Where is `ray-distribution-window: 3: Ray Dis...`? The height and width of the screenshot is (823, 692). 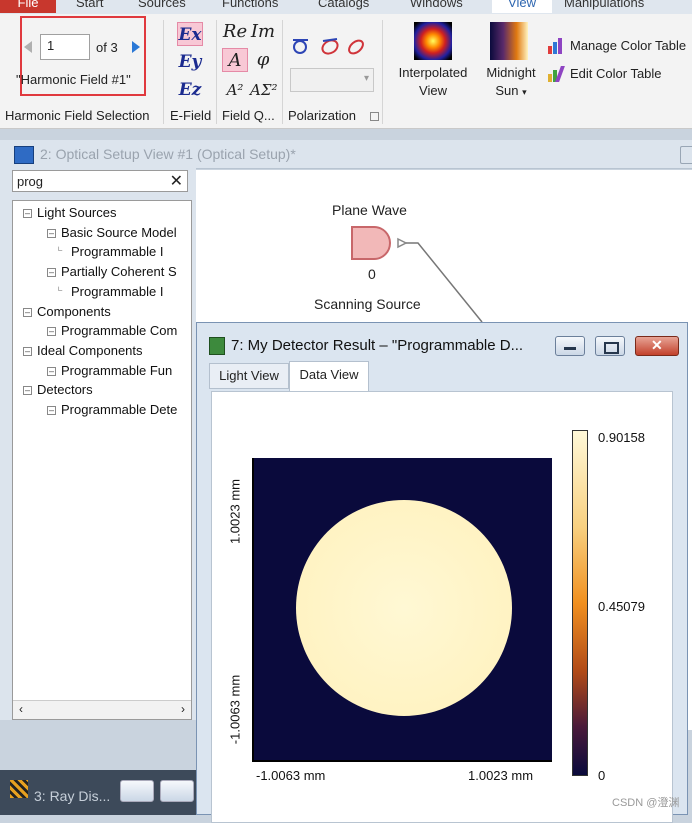
ray-distribution-window: 3: Ray Dis... is located at coordinates (98, 792).